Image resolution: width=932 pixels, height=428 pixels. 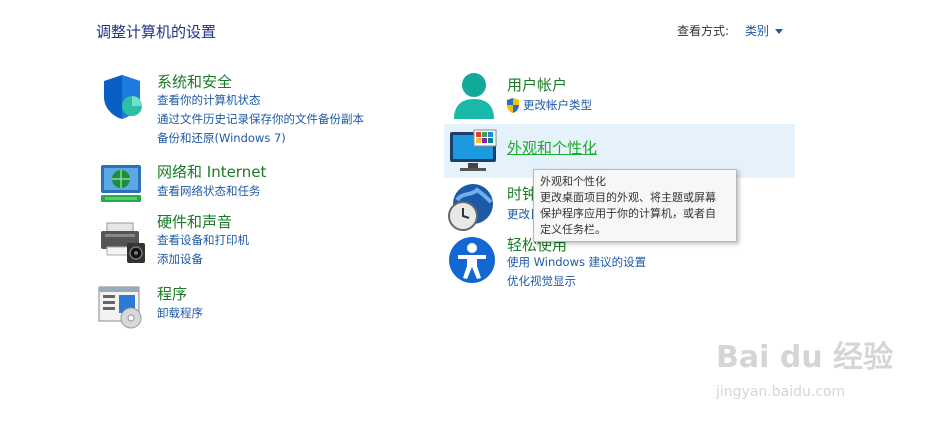 I want to click on clock-region-link-text: 更改日期、时间或数字格式, so click(x=520, y=214).